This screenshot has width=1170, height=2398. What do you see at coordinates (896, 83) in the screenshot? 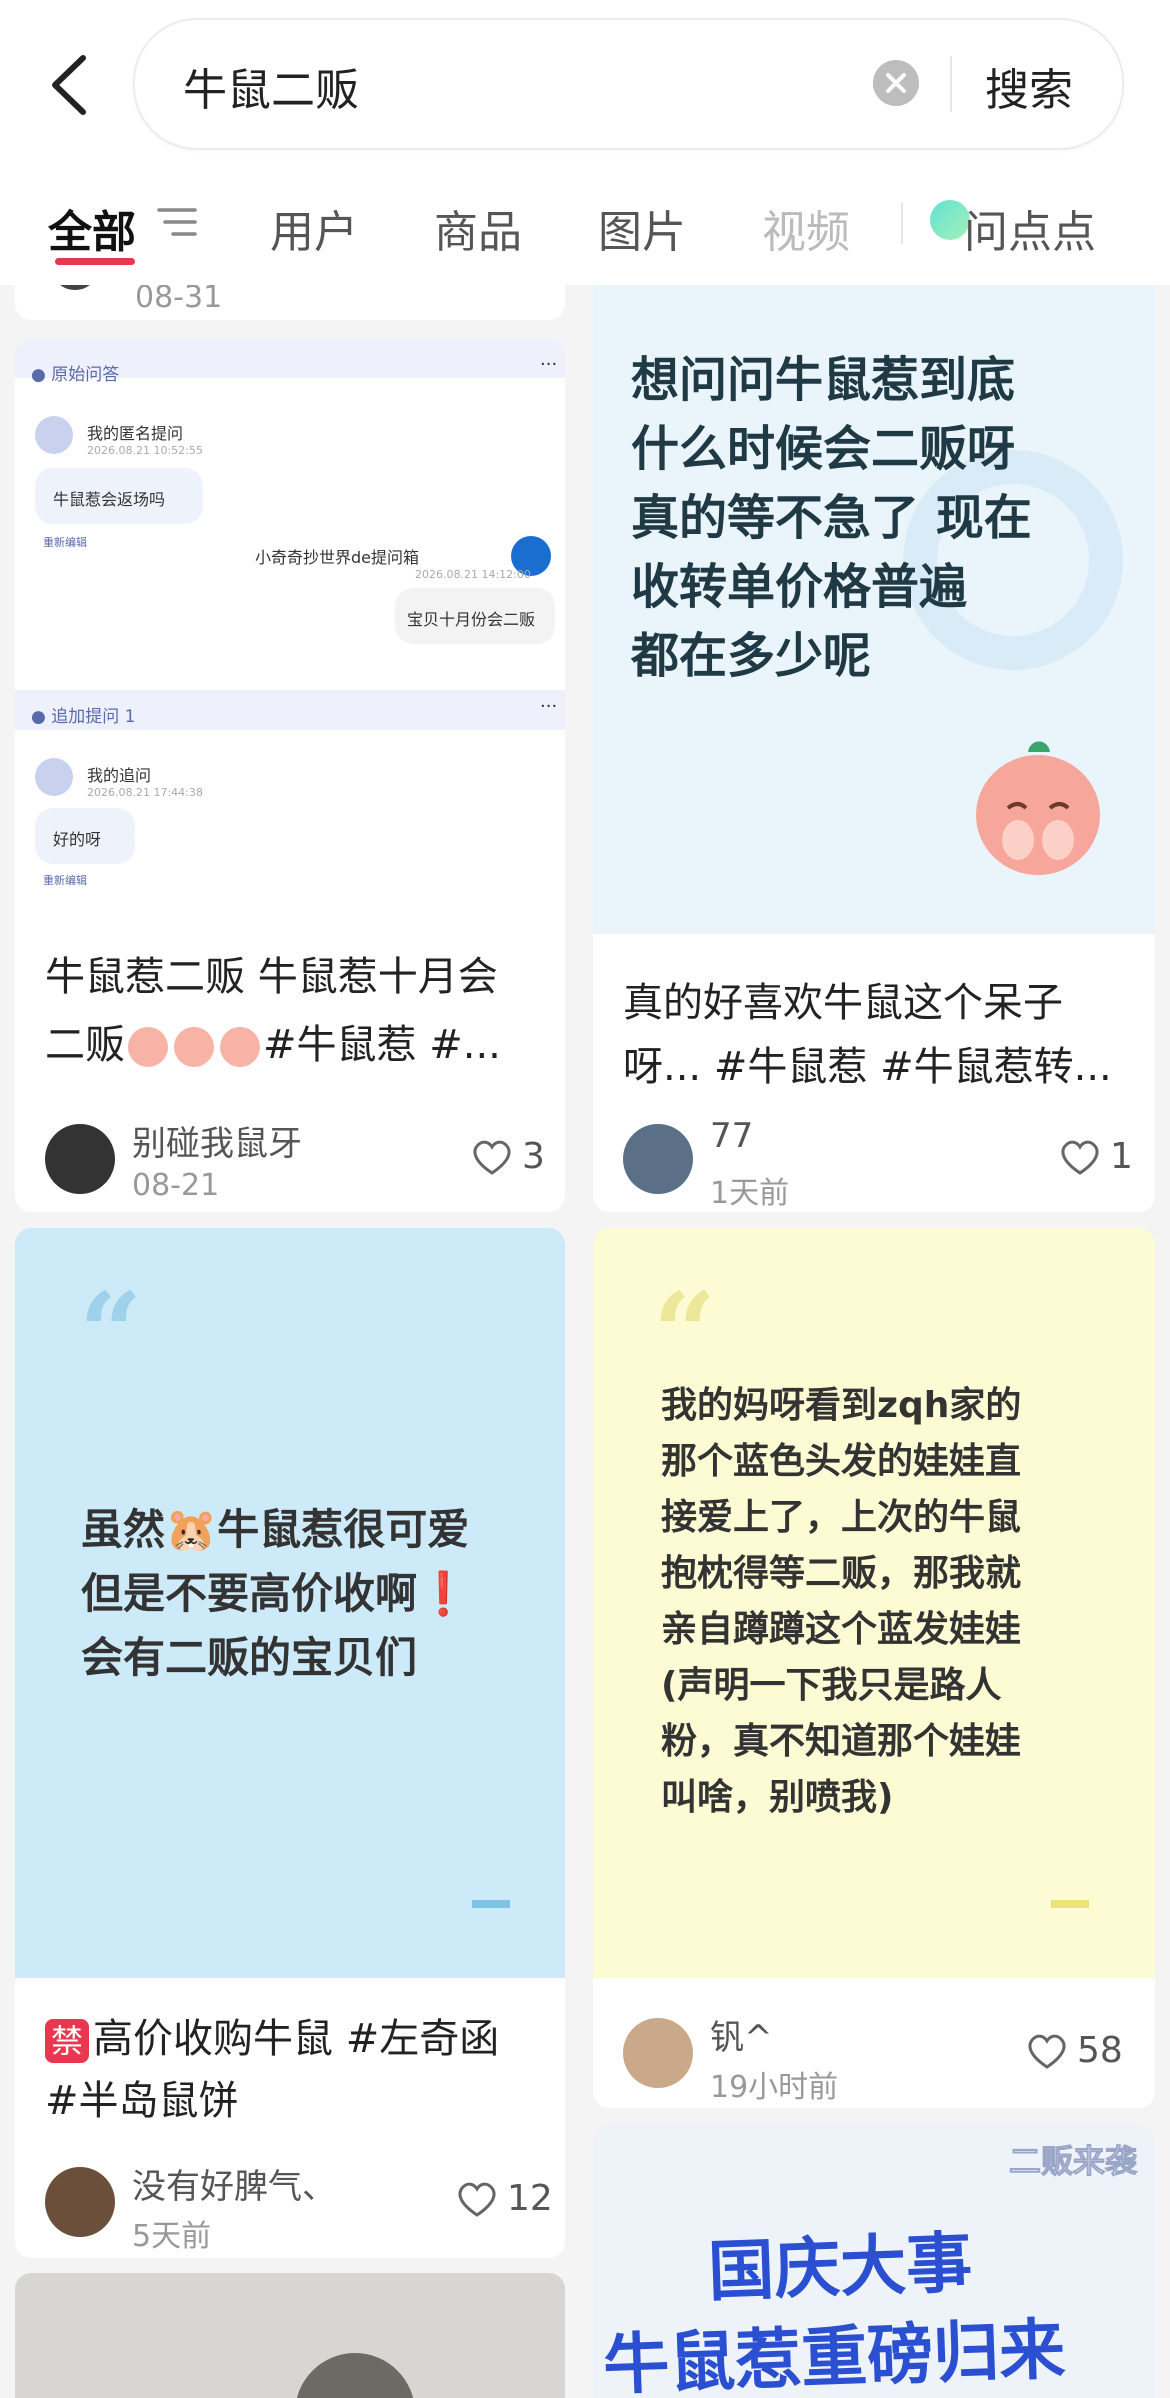
I see `clear-icon` at bounding box center [896, 83].